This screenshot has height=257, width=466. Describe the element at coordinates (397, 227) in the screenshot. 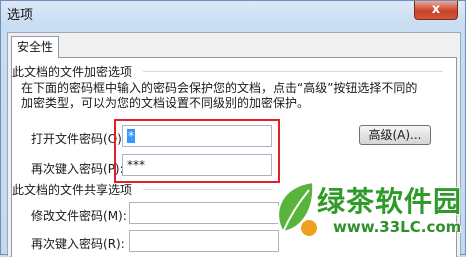

I see `watermark-url: www.33LC.com` at that location.